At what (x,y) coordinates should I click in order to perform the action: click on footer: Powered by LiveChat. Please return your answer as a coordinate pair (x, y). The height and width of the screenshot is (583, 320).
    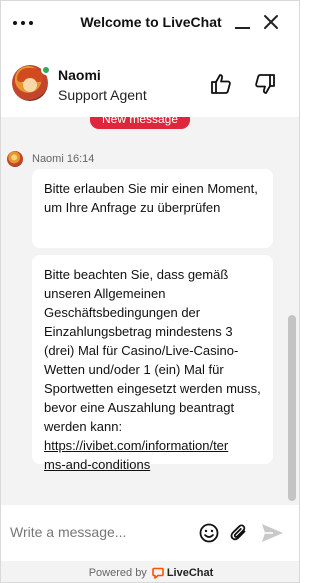
    Looking at the image, I should click on (150, 571).